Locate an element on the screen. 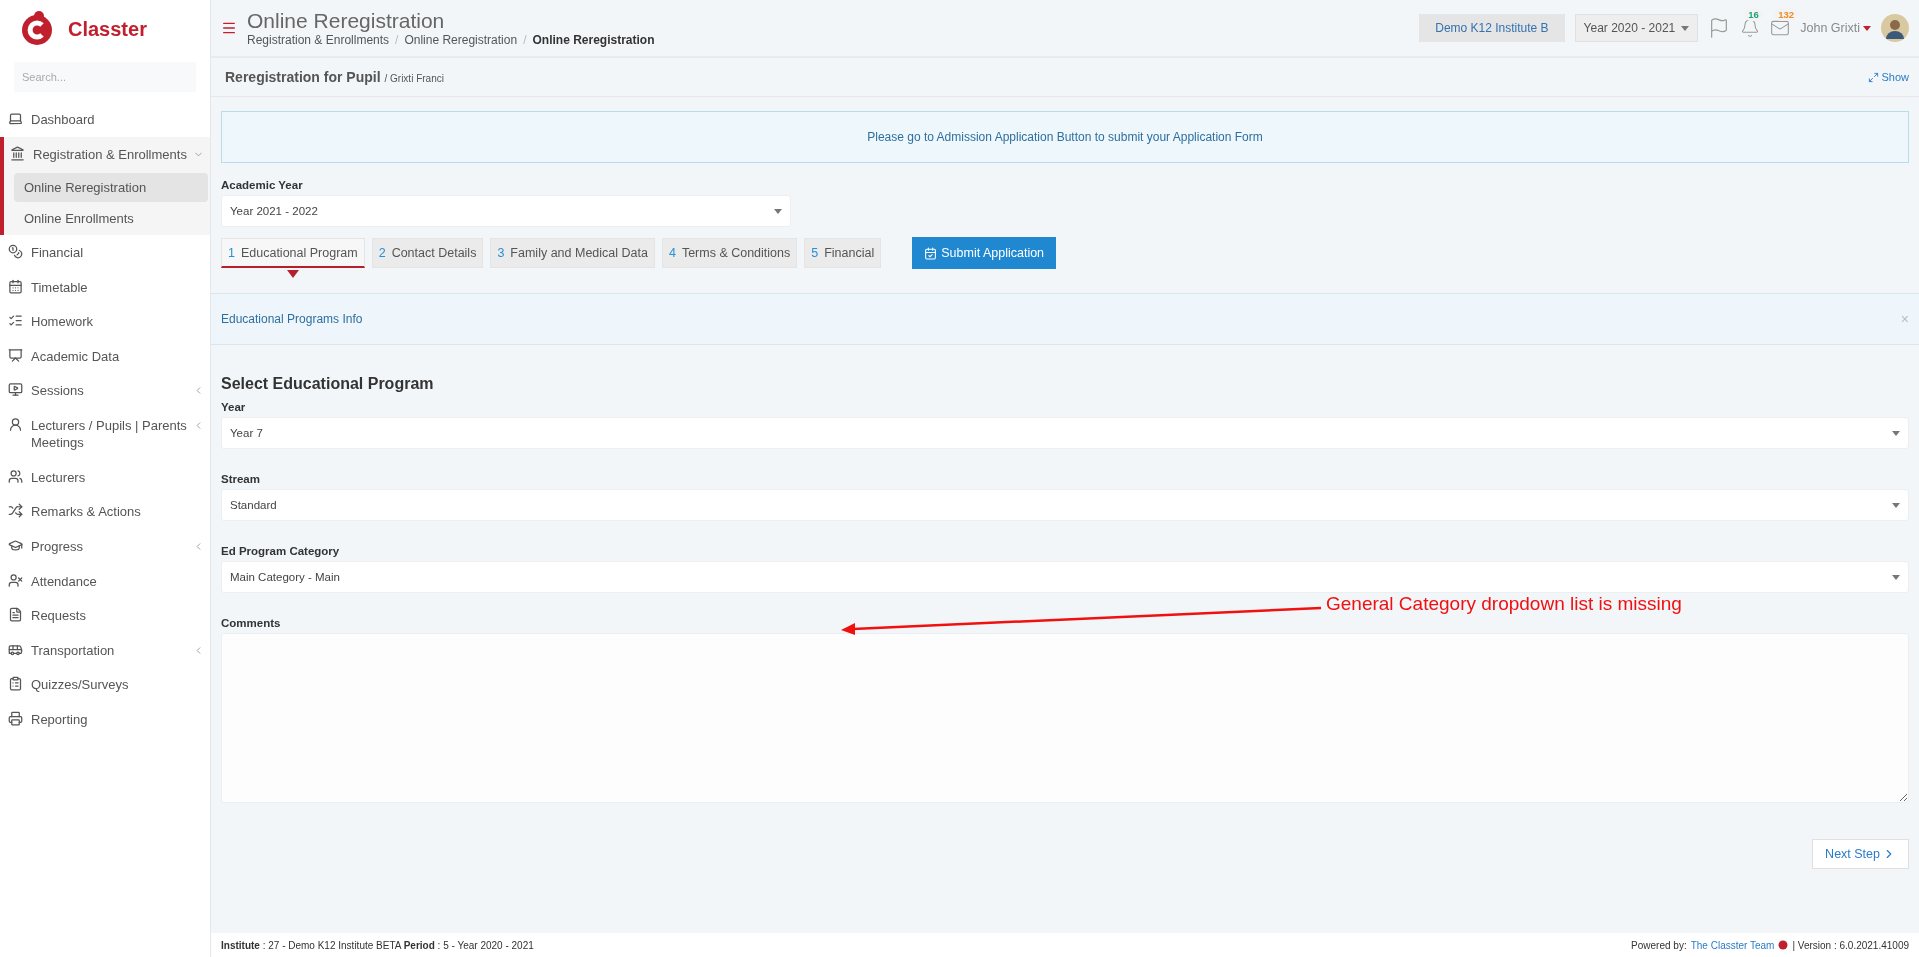  institute-button: Demo K12 Institute B is located at coordinates (1492, 28).